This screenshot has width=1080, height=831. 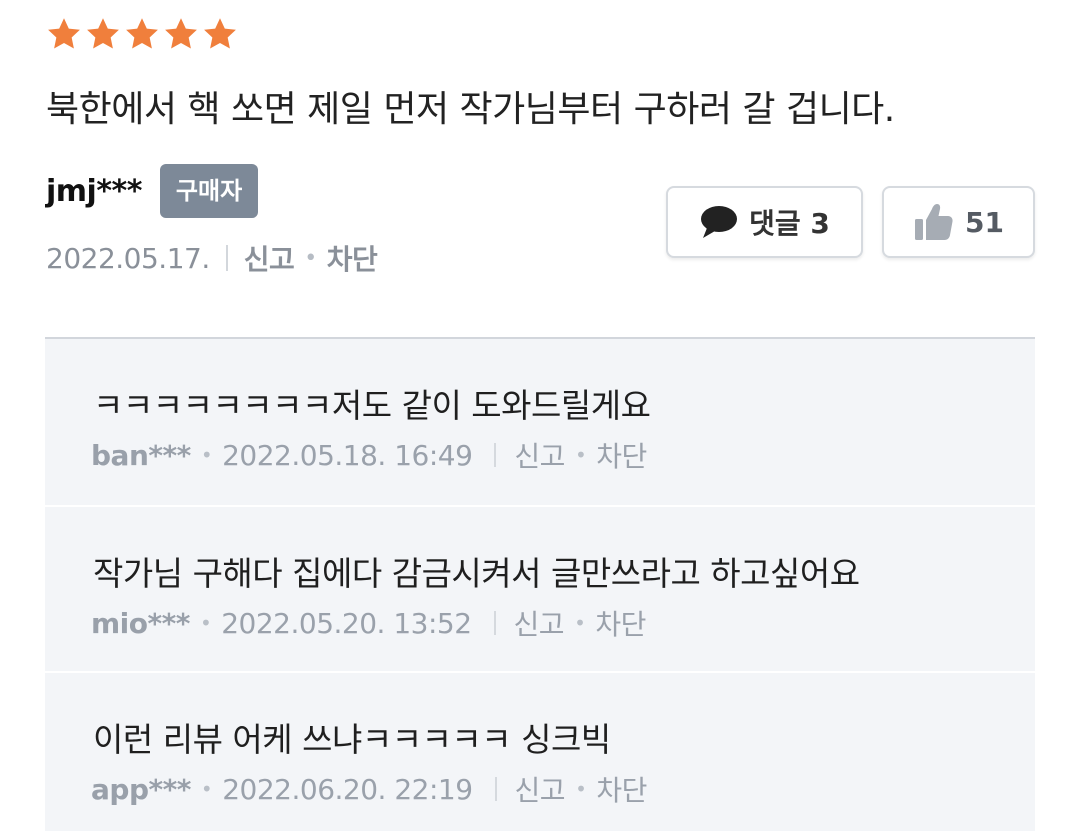 What do you see at coordinates (347, 789) in the screenshot?
I see `comment-datetime: 2022.06.20. 22:19` at bounding box center [347, 789].